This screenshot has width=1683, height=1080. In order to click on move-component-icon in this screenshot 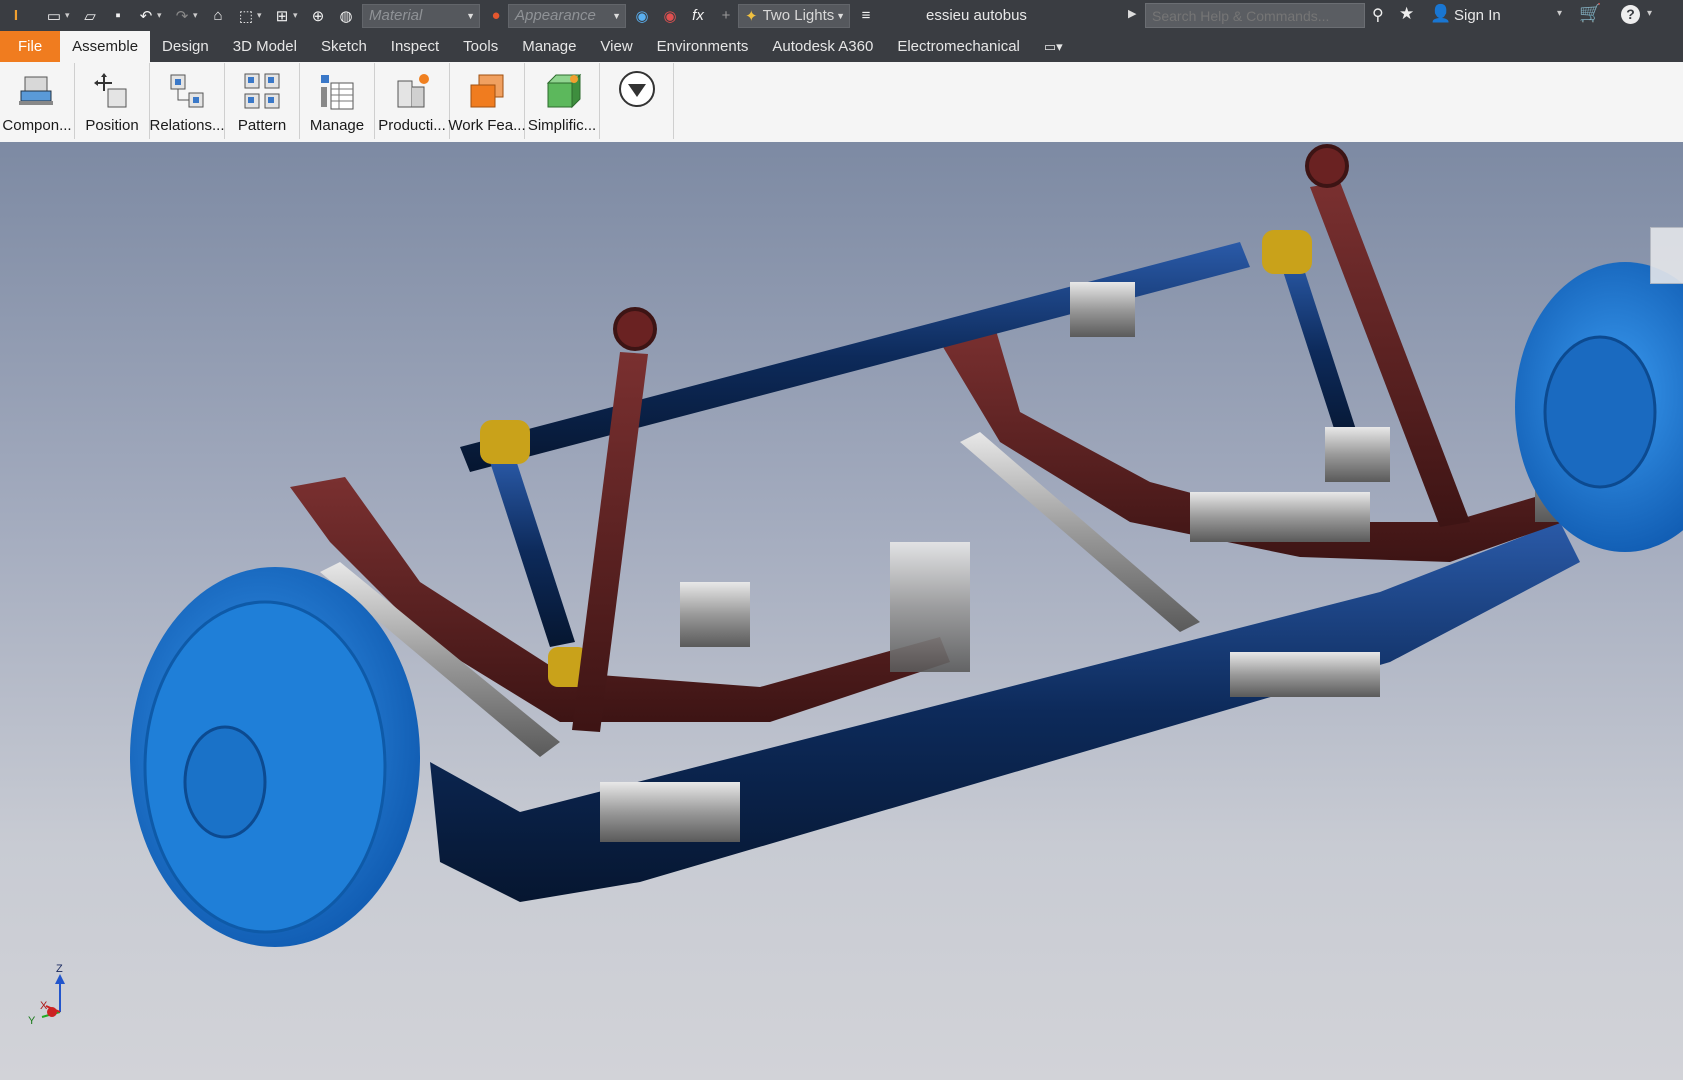, I will do `click(110, 90)`.